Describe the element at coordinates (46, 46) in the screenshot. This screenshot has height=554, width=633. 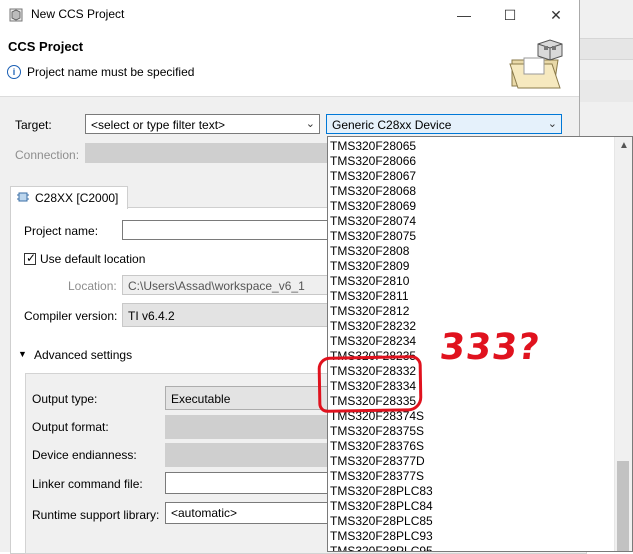
I see `page-title: CCS Project` at that location.